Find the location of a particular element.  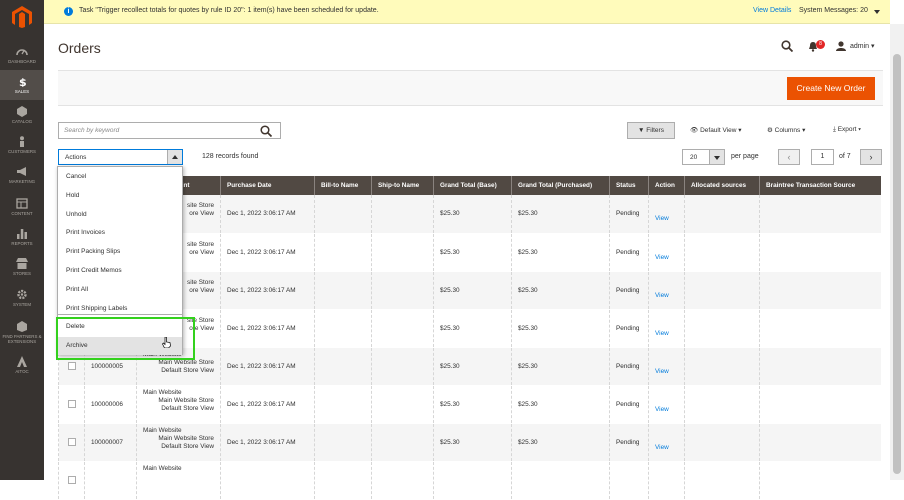

column-header: Purchase Date is located at coordinates (267, 185).